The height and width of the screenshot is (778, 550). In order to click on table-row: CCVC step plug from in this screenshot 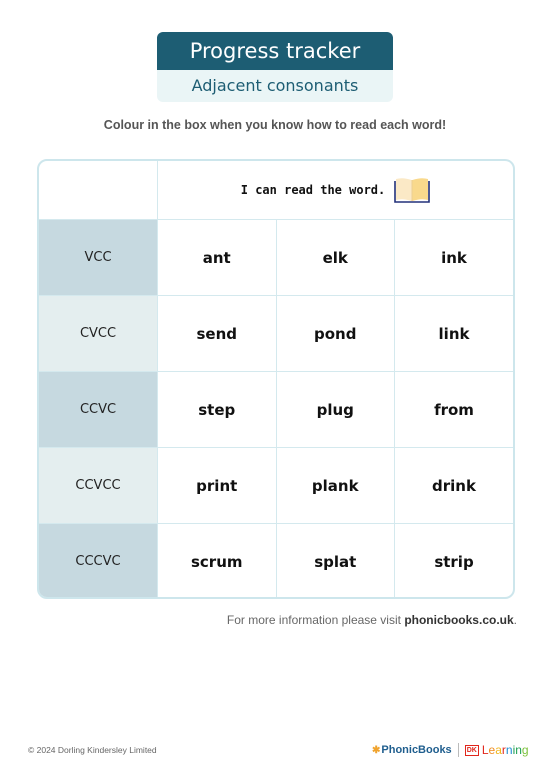, I will do `click(276, 409)`.